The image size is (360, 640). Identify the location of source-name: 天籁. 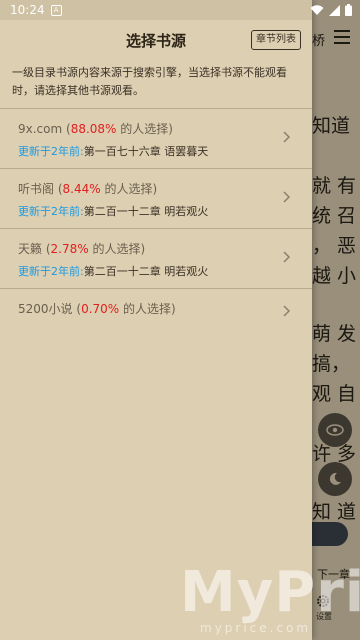
(30, 249).